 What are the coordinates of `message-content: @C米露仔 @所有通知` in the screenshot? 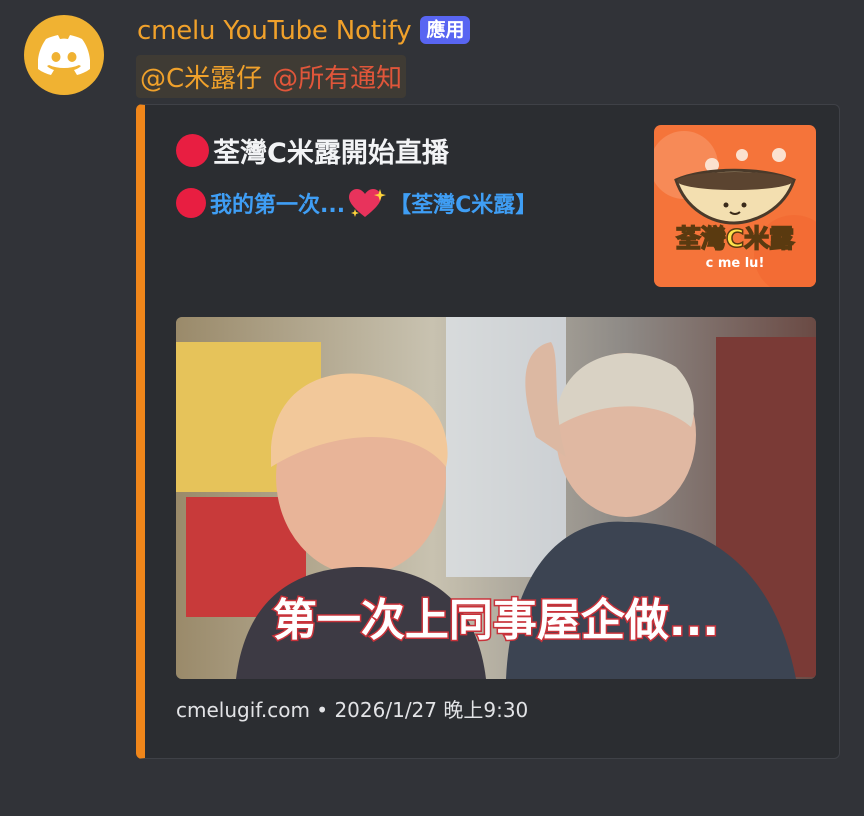 It's located at (271, 76).